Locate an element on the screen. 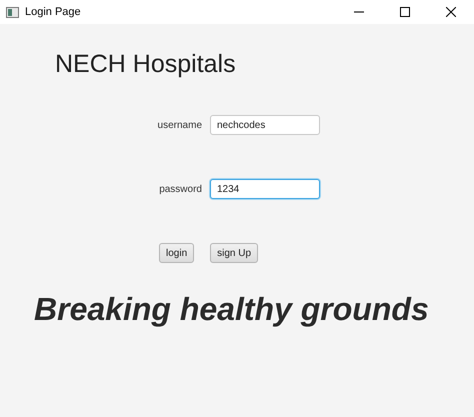  window-title: Login Page is located at coordinates (53, 12).